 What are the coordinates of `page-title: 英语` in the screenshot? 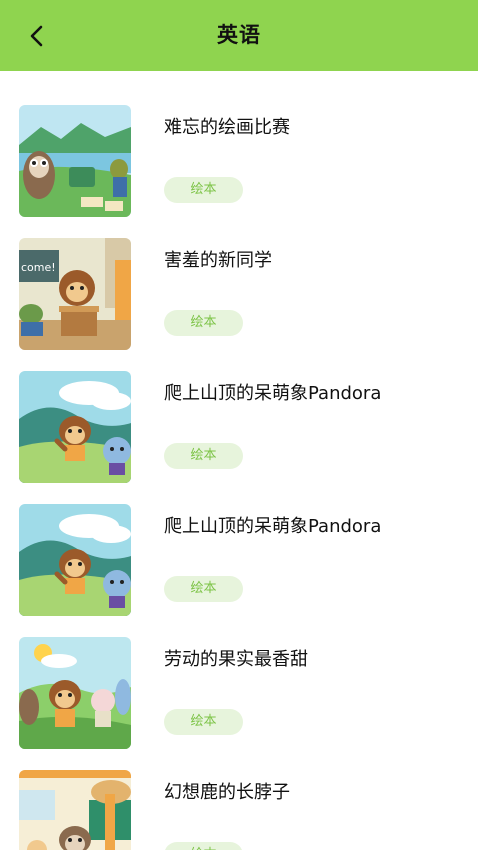 It's located at (239, 35).